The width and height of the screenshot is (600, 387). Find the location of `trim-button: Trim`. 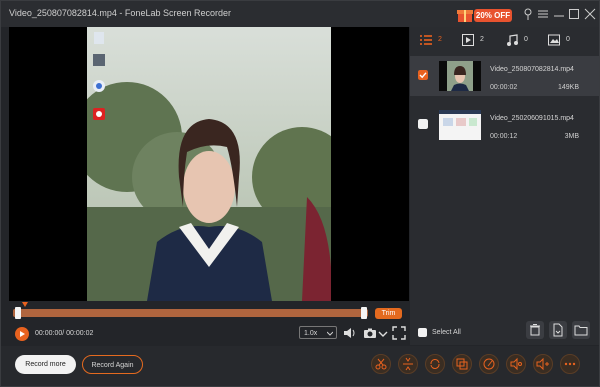

trim-button: Trim is located at coordinates (388, 313).